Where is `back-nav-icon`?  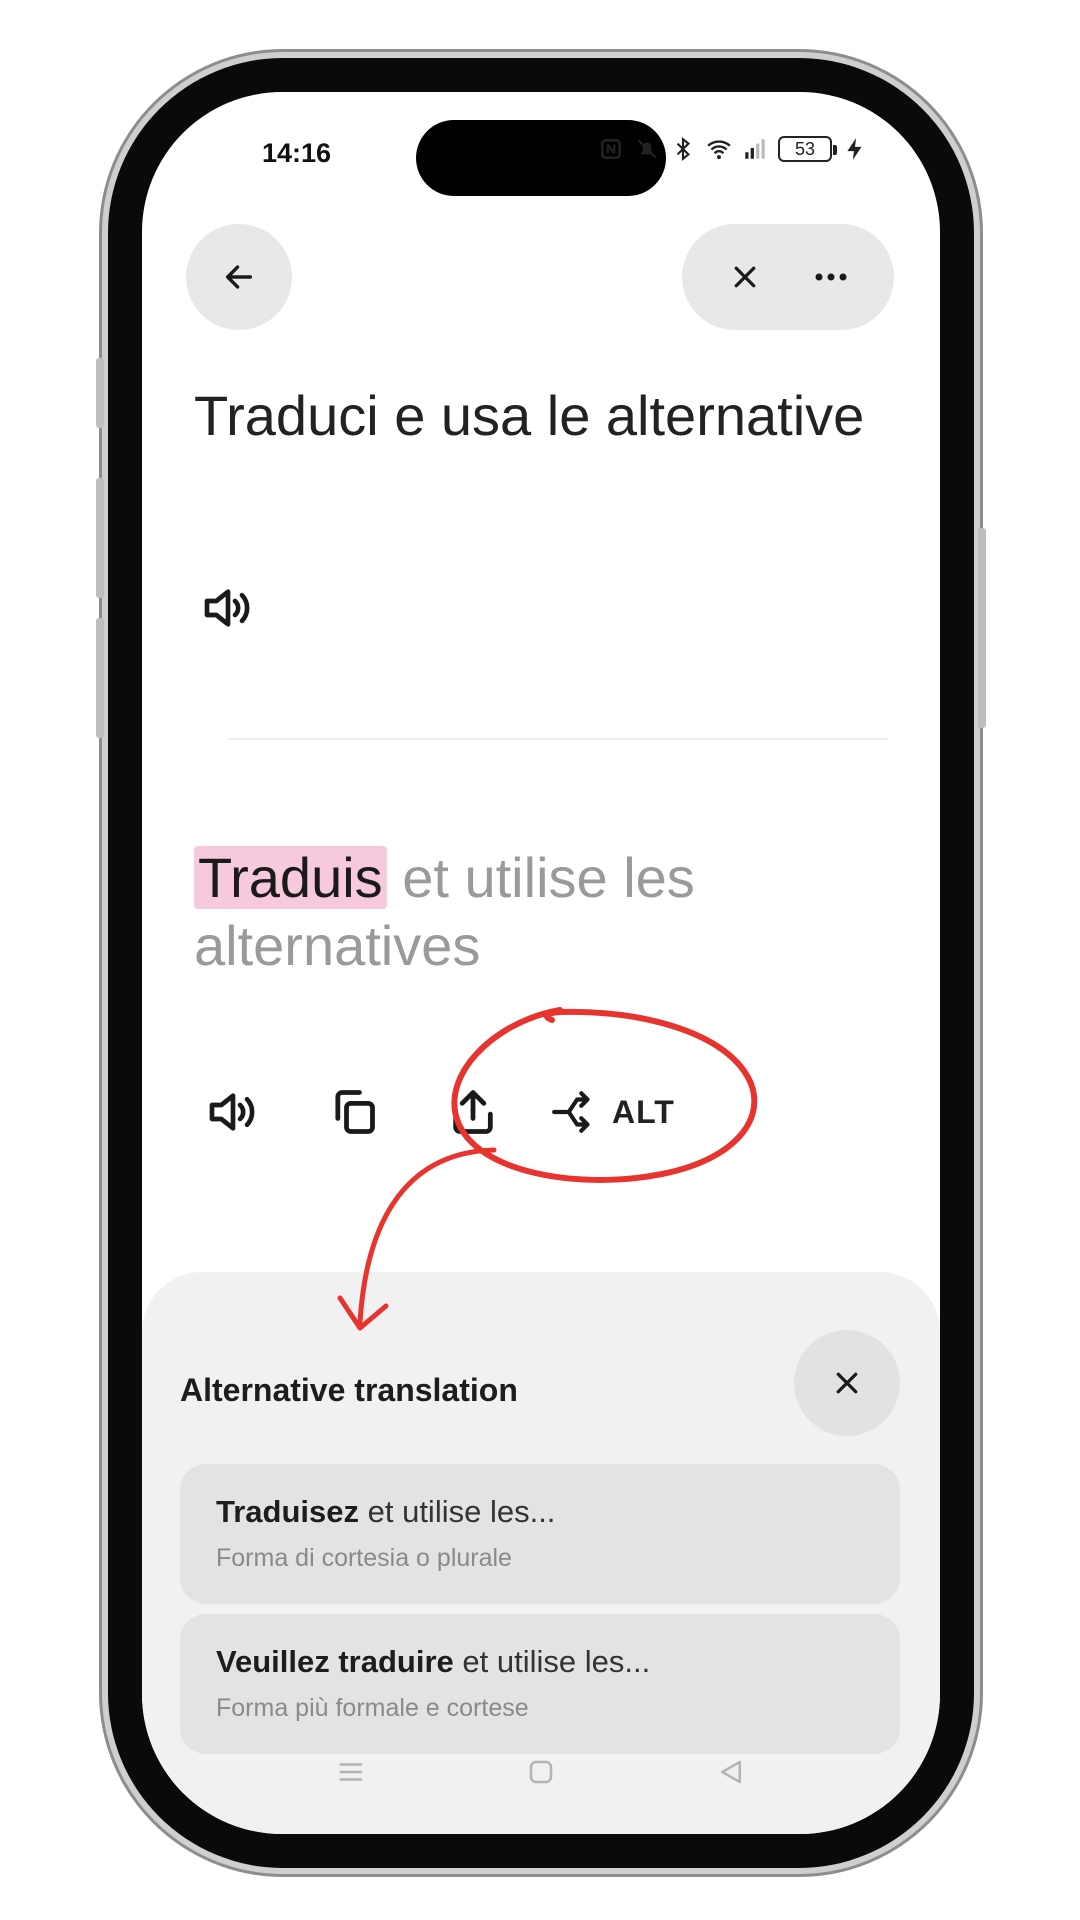 back-nav-icon is located at coordinates (731, 1772).